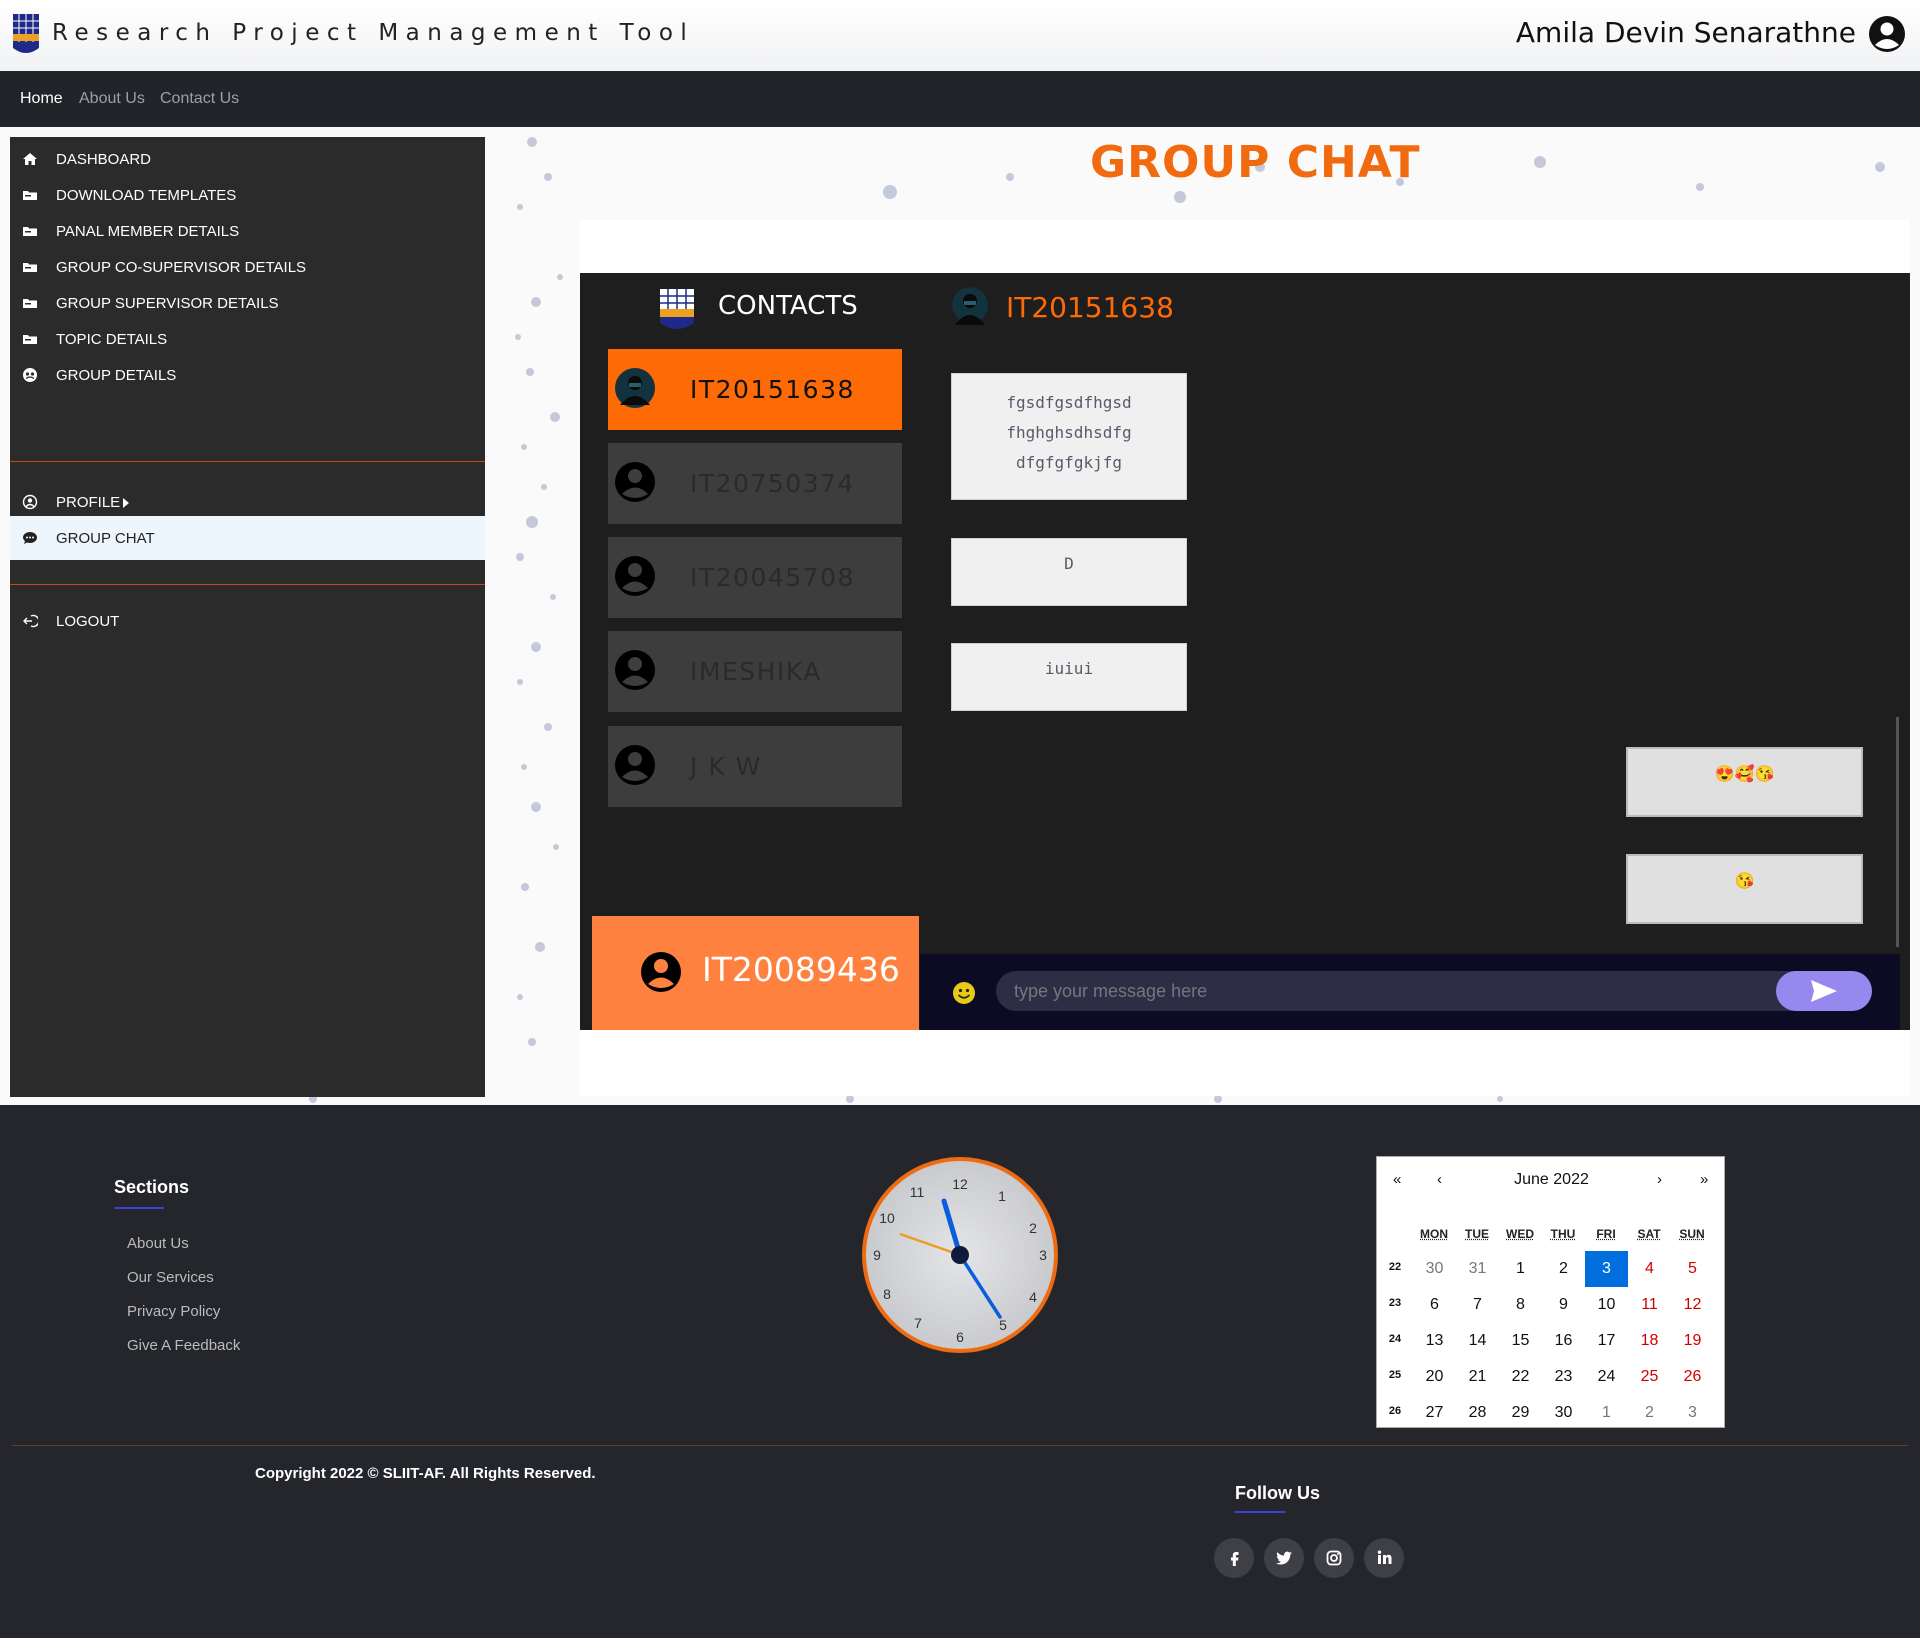 The width and height of the screenshot is (1920, 1638). Describe the element at coordinates (1434, 1341) in the screenshot. I see `calendar-day: 13` at that location.